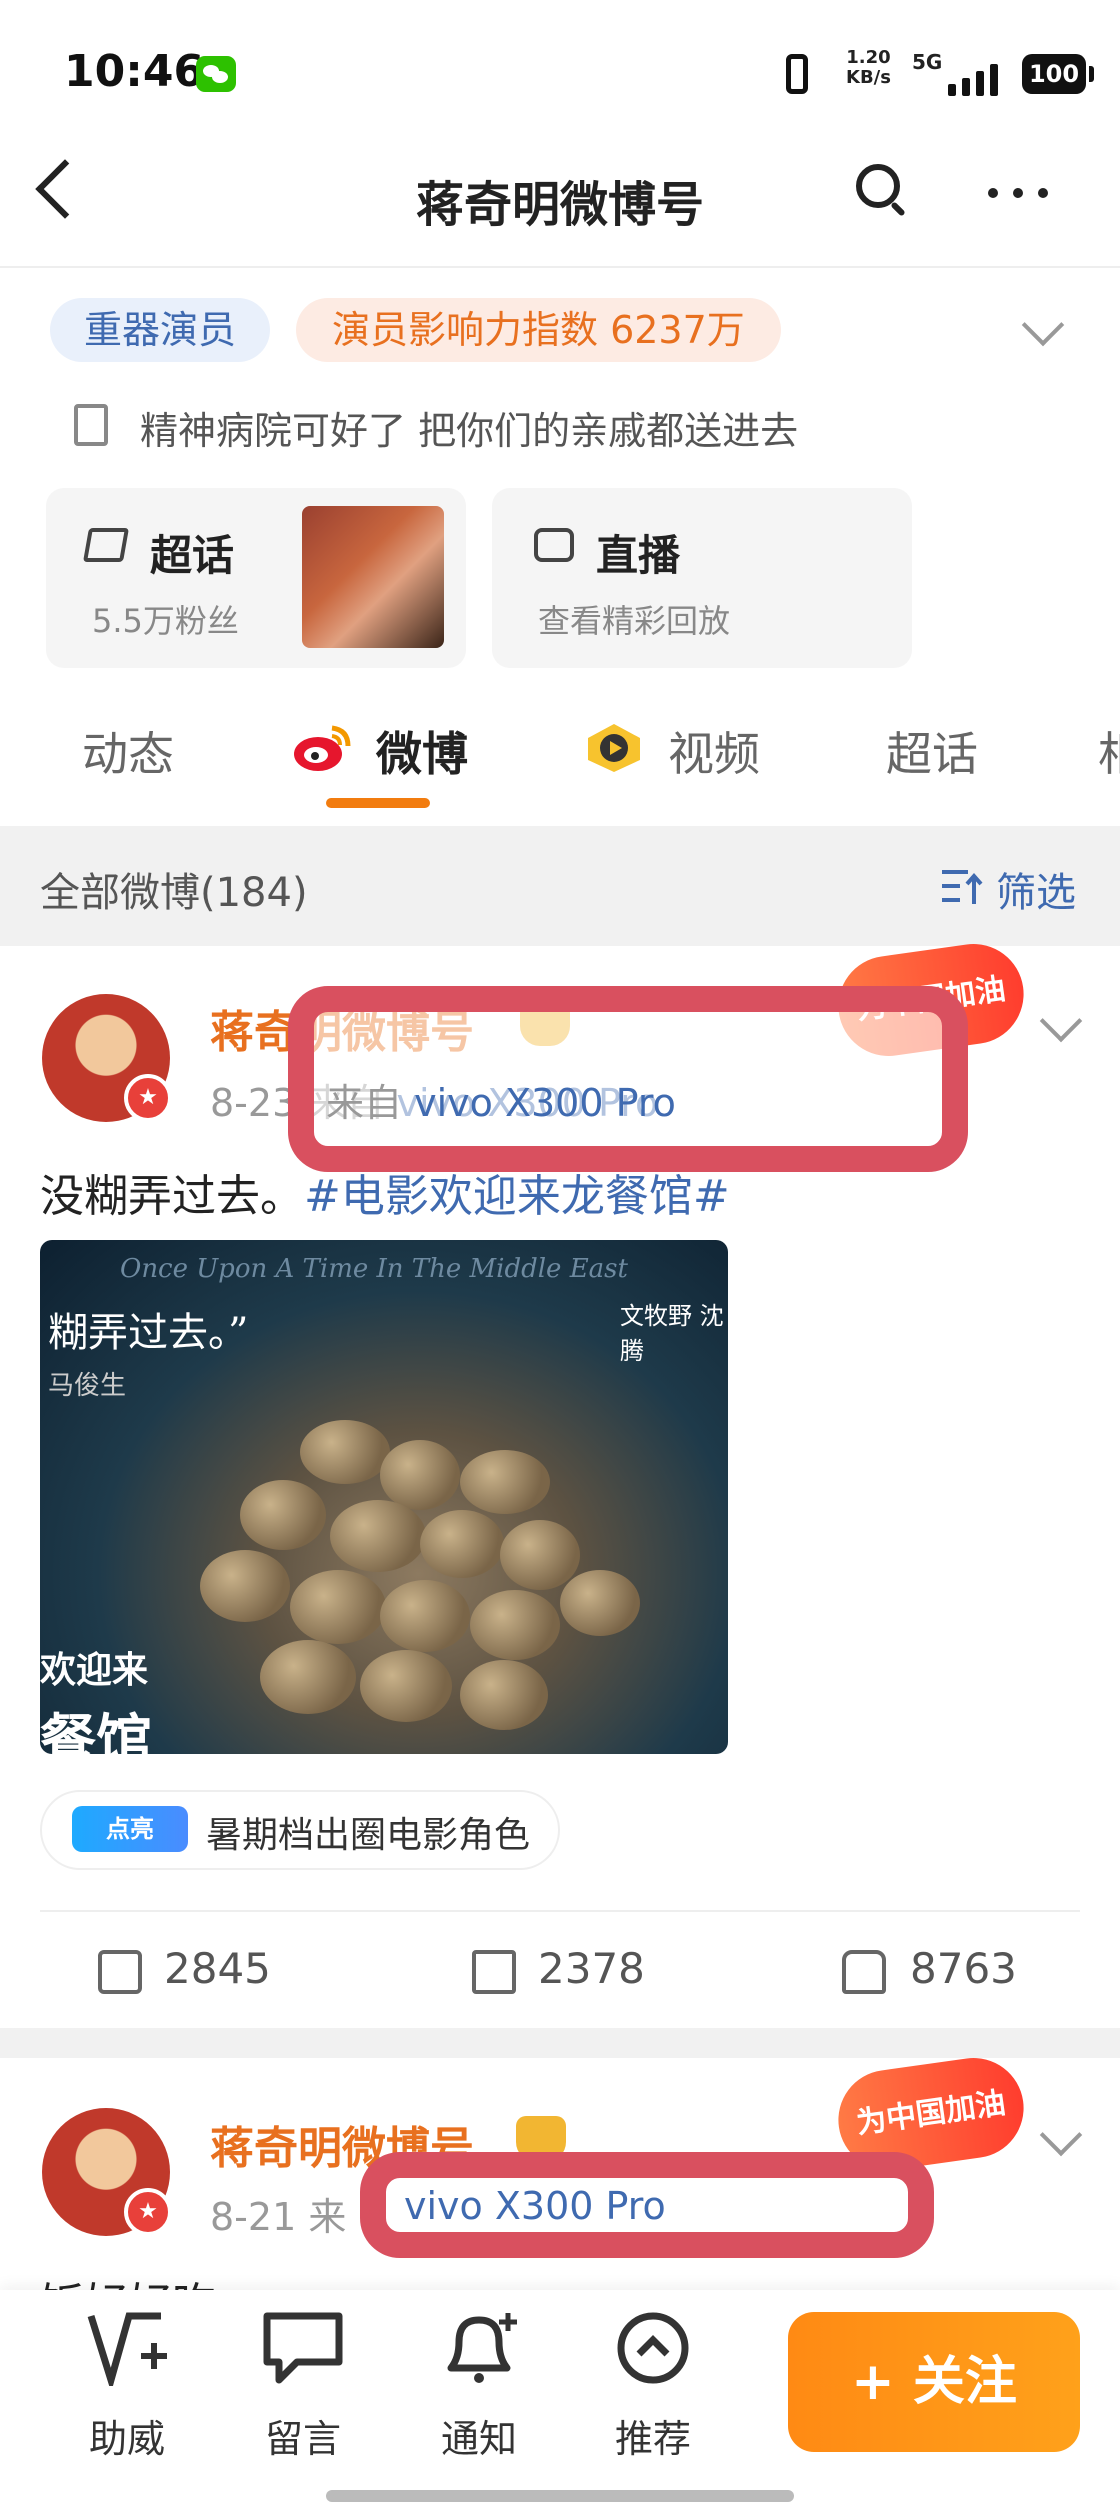 Image resolution: width=1120 pixels, height=2515 pixels. I want to click on filter-button: 筛选, so click(1036, 889).